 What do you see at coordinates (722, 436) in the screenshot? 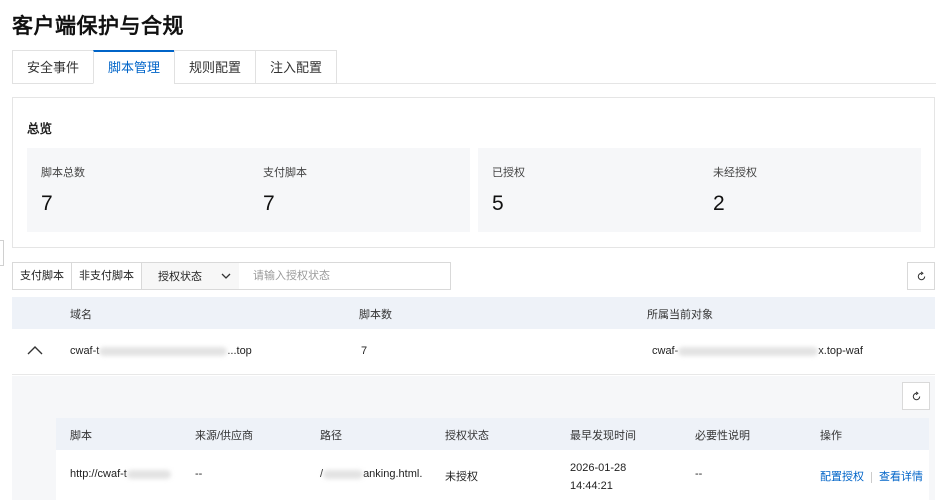
I see `column-header: 必要性说明` at bounding box center [722, 436].